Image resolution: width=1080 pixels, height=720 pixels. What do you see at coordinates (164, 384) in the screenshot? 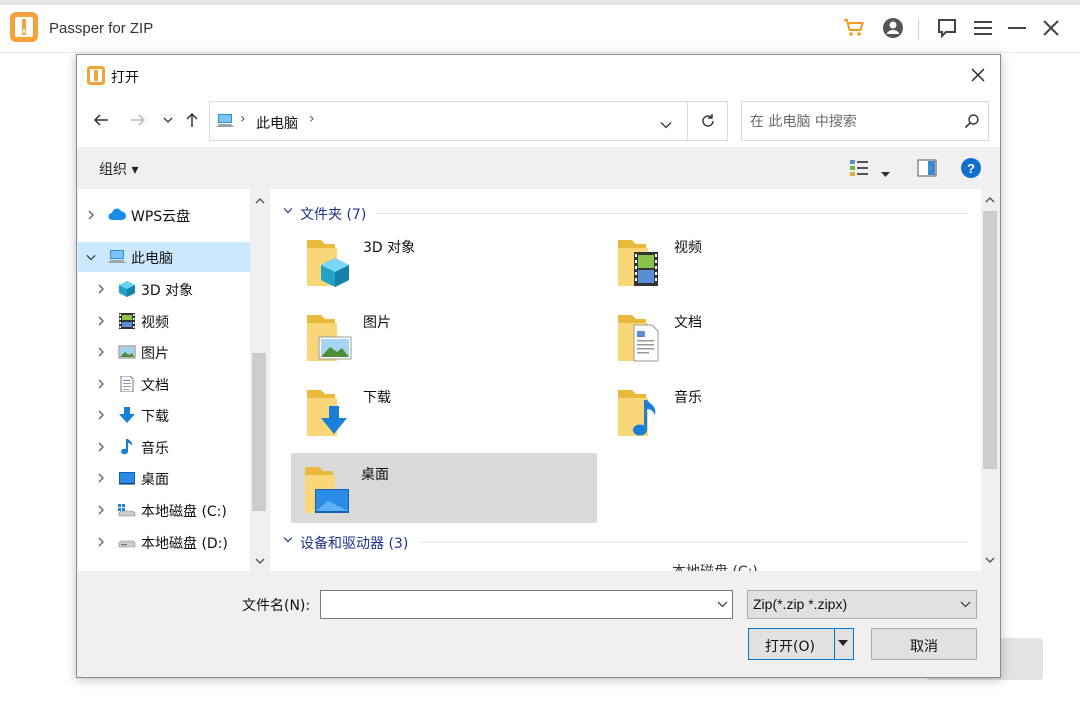
I see `tree-item-documents: 文档` at bounding box center [164, 384].